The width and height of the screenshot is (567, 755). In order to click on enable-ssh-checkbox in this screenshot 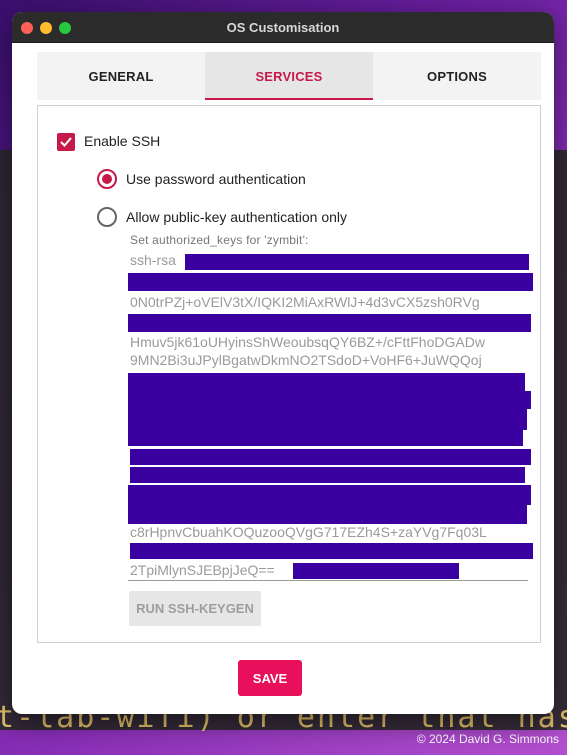, I will do `click(66, 142)`.